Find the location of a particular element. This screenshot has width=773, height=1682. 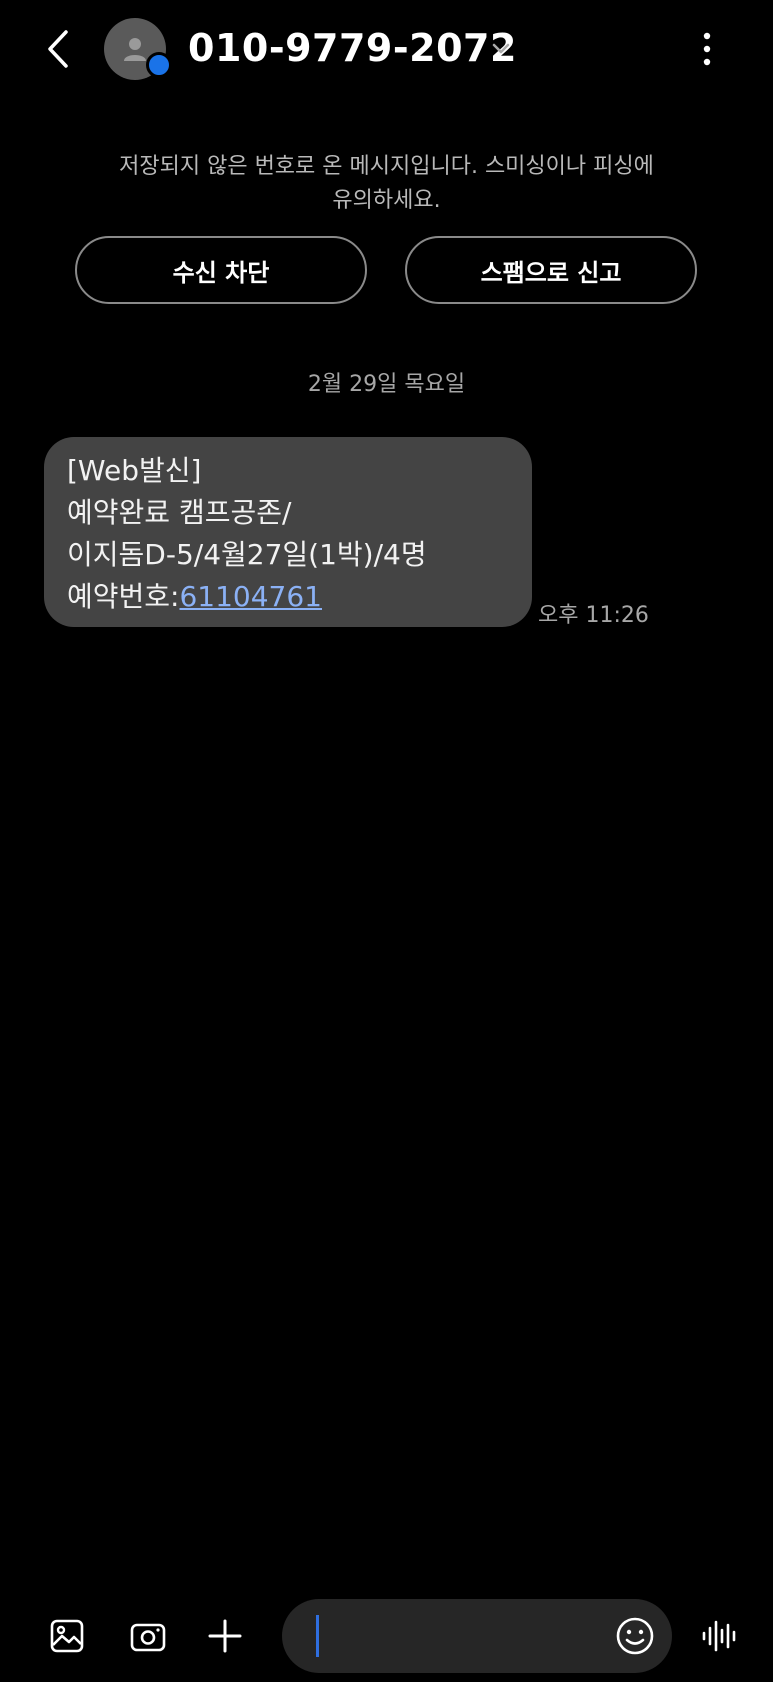

contact-expand-button is located at coordinates (501, 48).